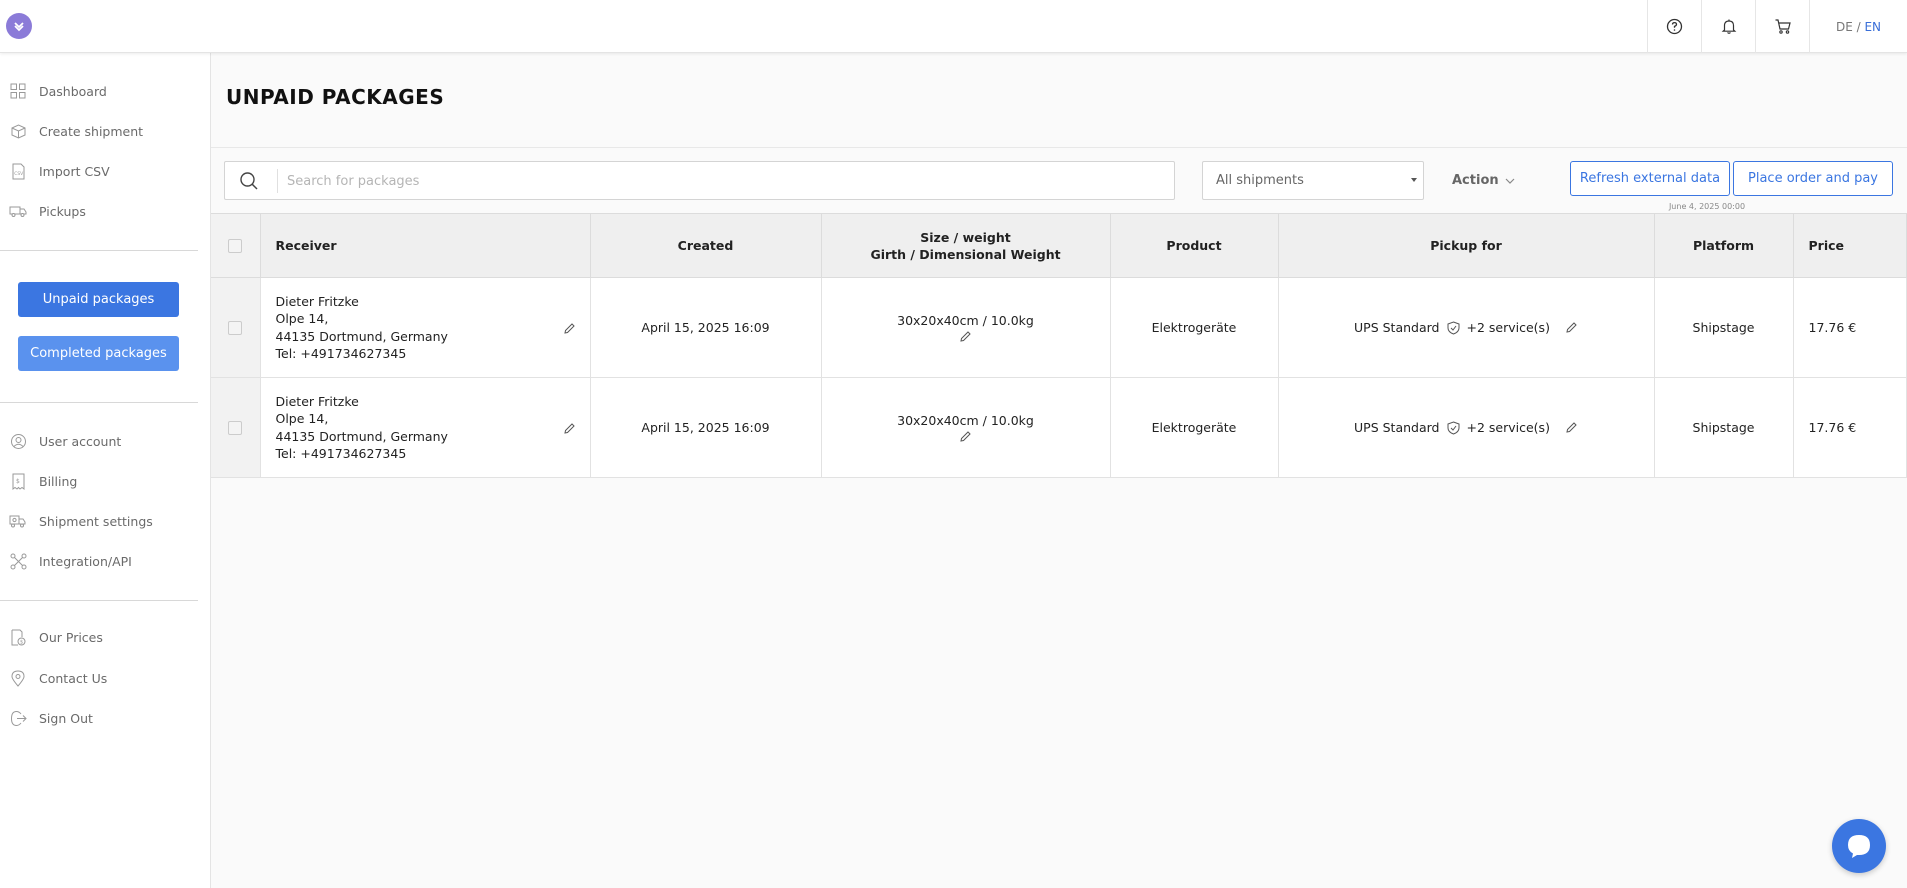 The image size is (1907, 888). What do you see at coordinates (18, 211) in the screenshot?
I see `truck-icon` at bounding box center [18, 211].